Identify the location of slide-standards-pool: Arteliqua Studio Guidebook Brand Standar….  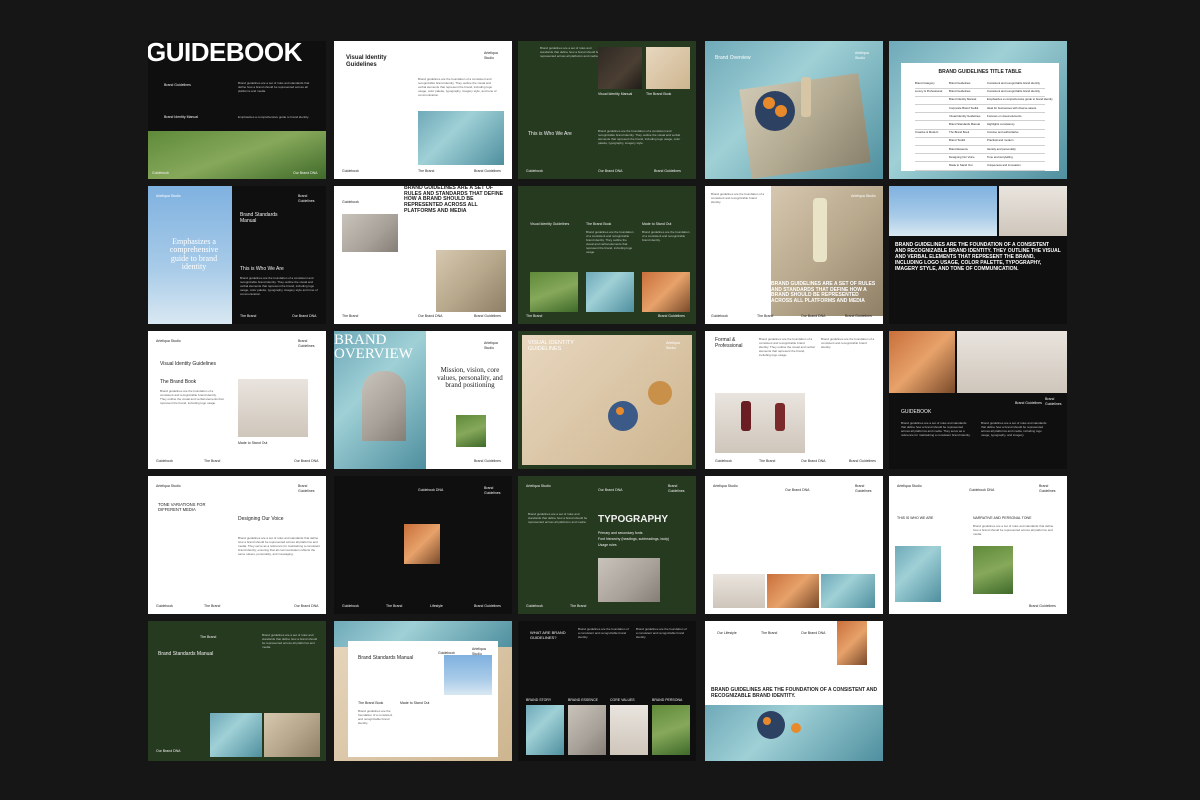
(423, 691).